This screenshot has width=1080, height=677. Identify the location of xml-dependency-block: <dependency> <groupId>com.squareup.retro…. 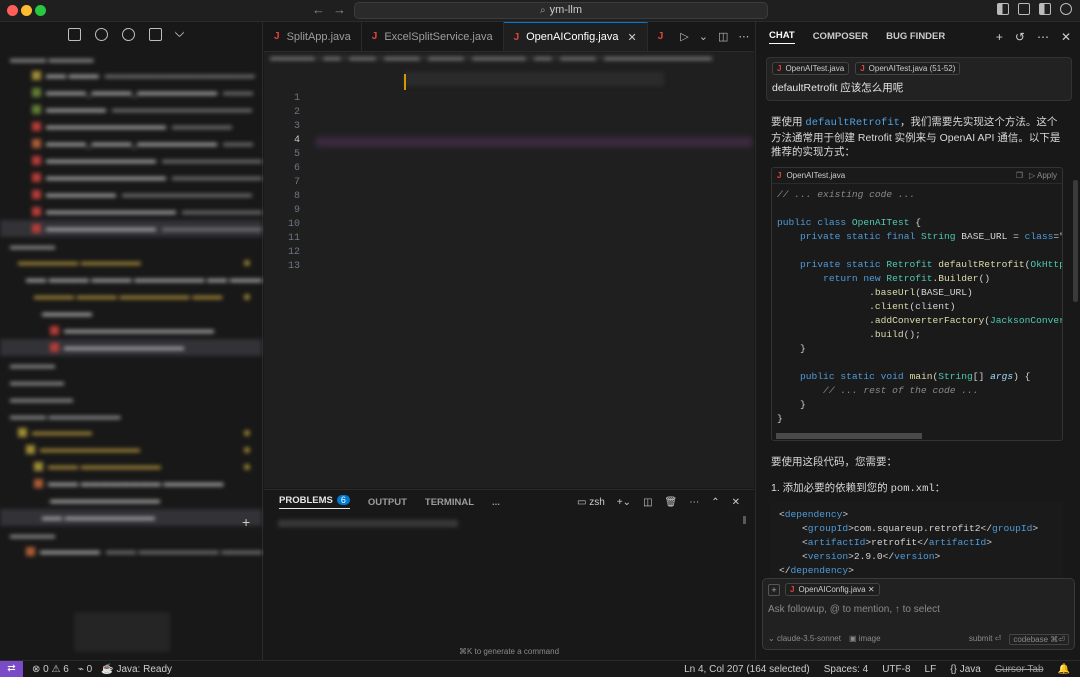
(917, 543).